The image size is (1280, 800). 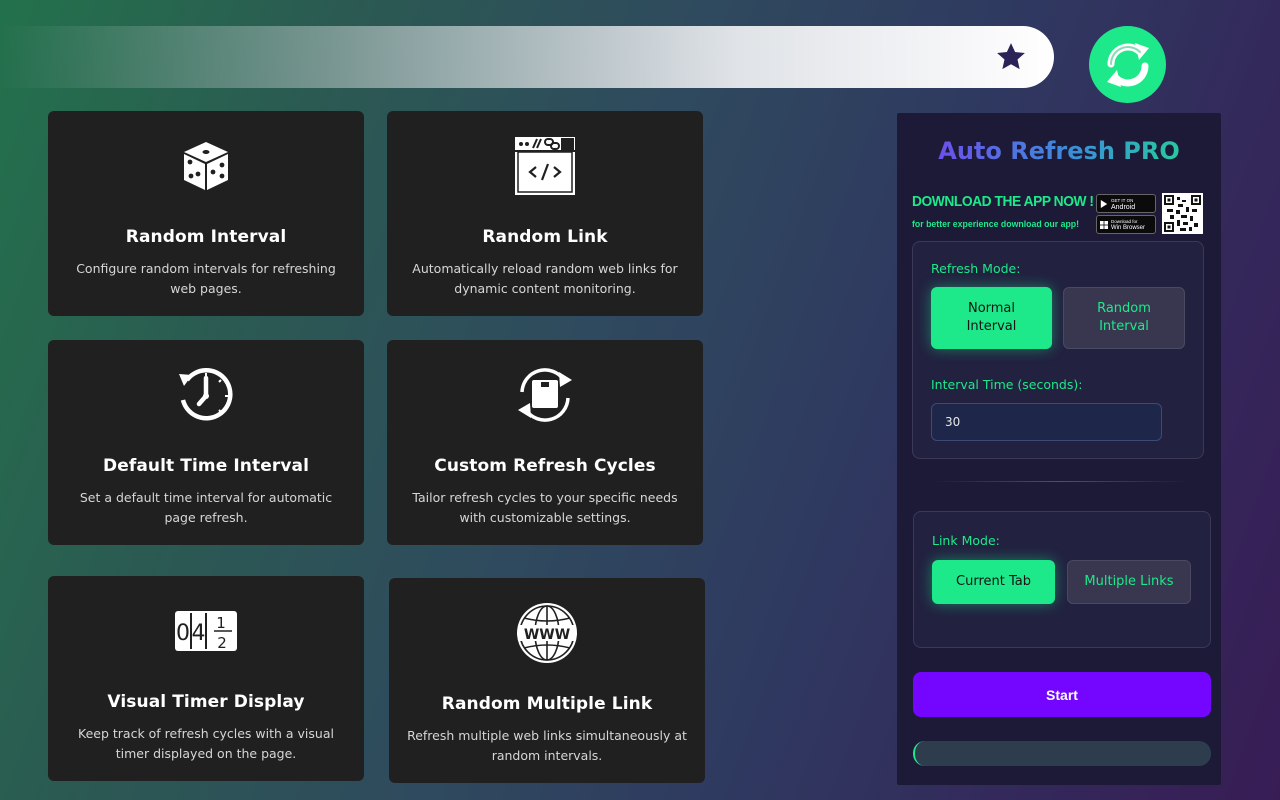 I want to click on dice-icon, so click(x=206, y=166).